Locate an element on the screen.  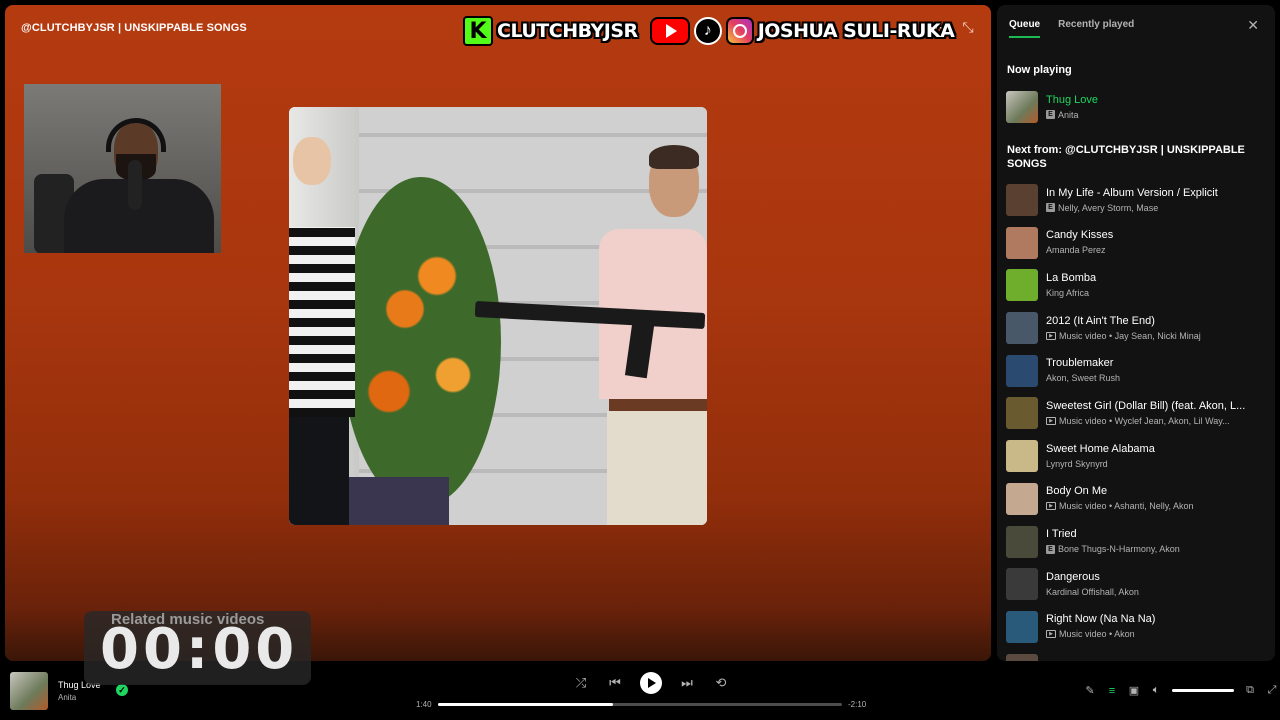
repeat-icon: ⟲ is located at coordinates (721, 683).